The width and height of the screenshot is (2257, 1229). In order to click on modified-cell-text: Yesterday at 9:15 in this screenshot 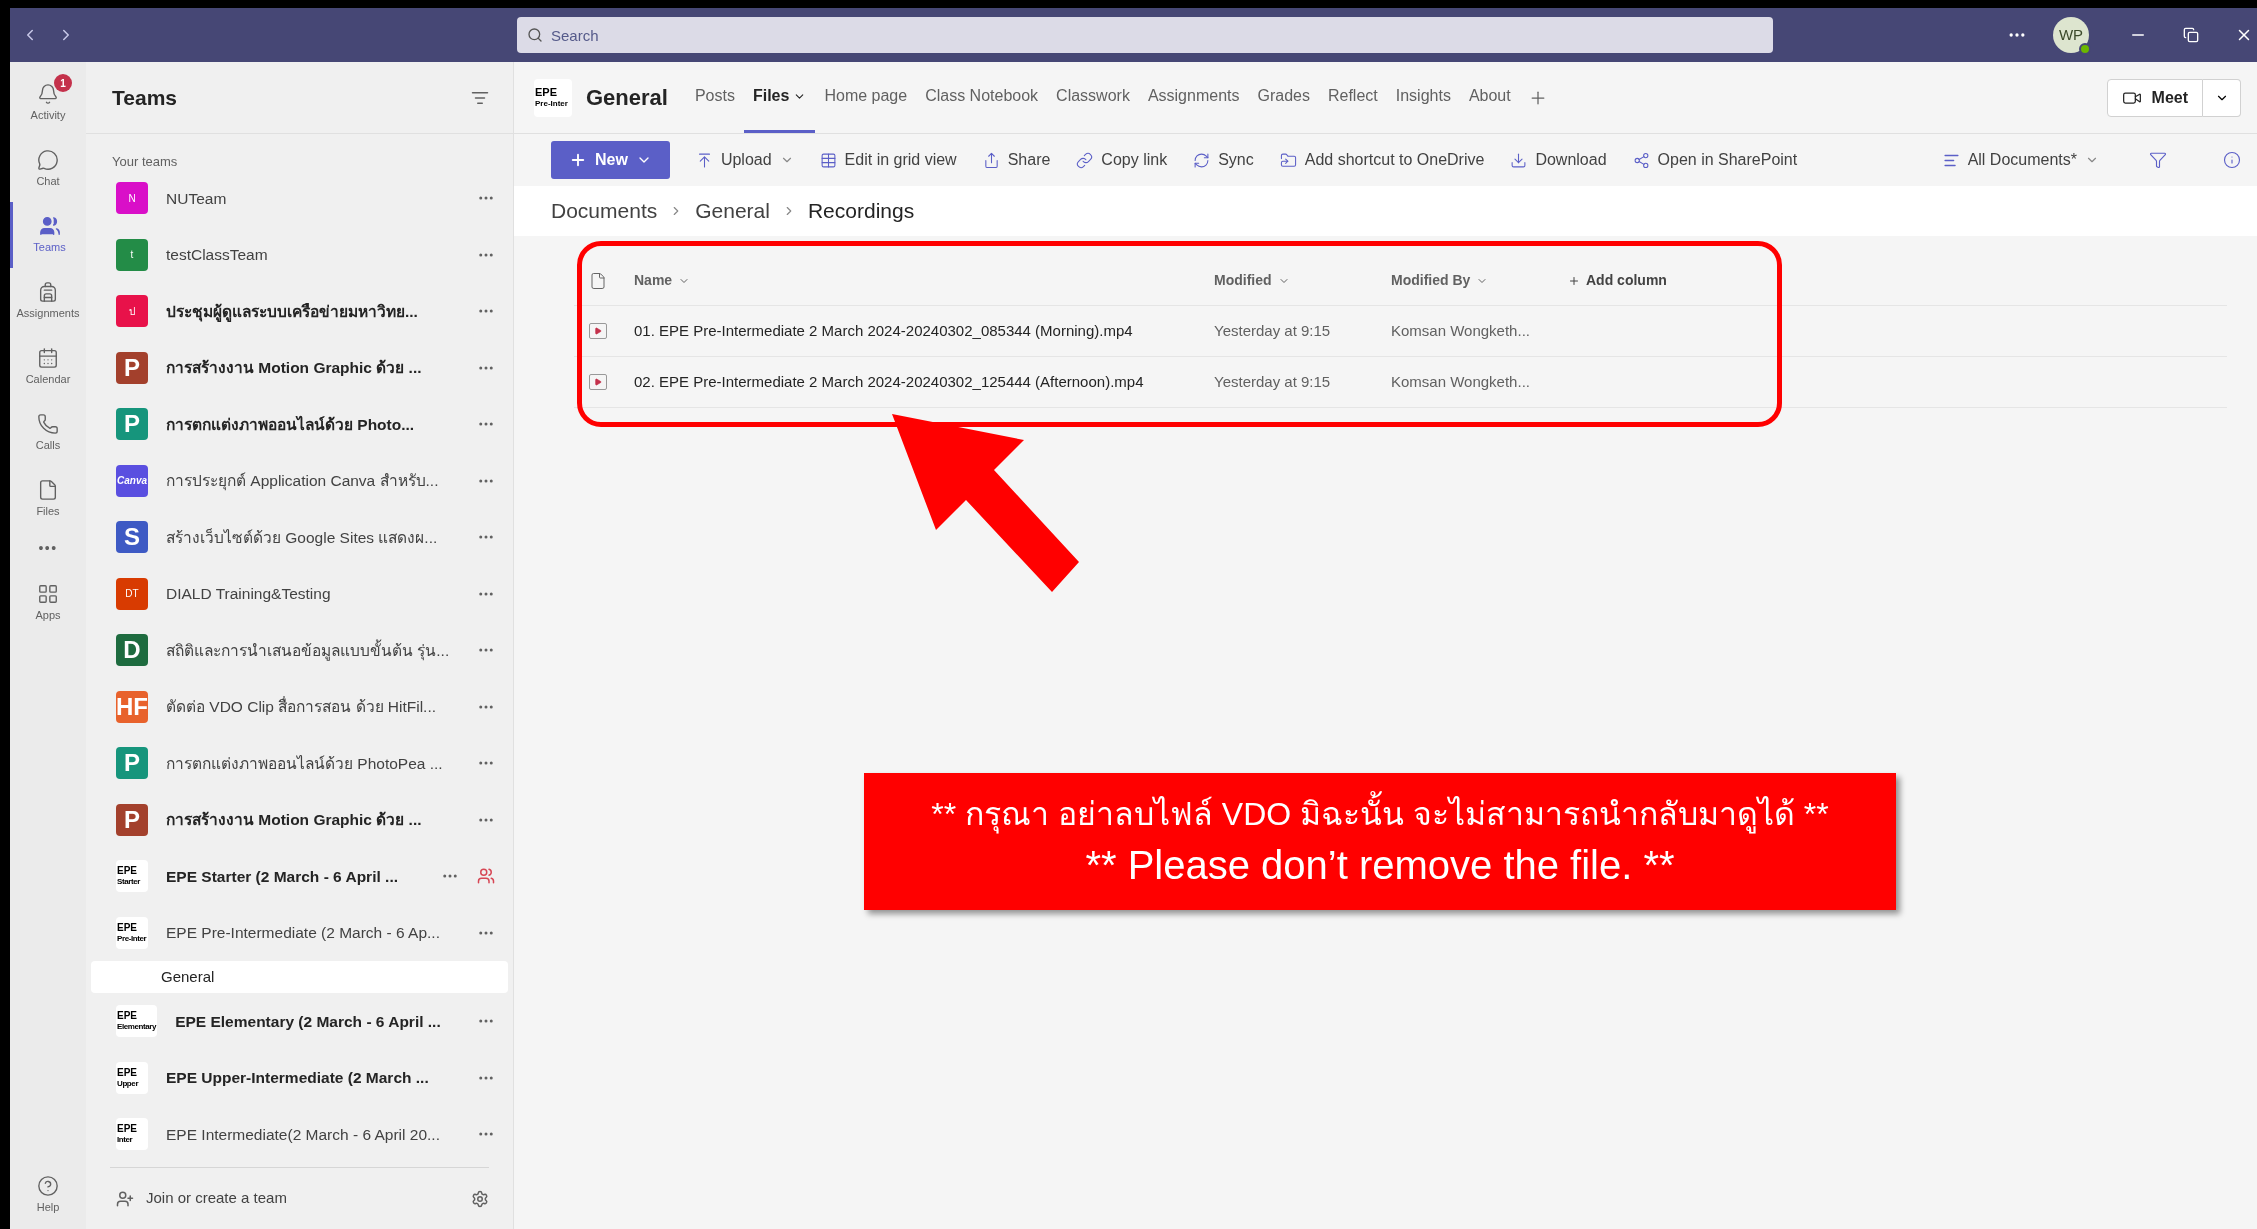, I will do `click(1273, 381)`.